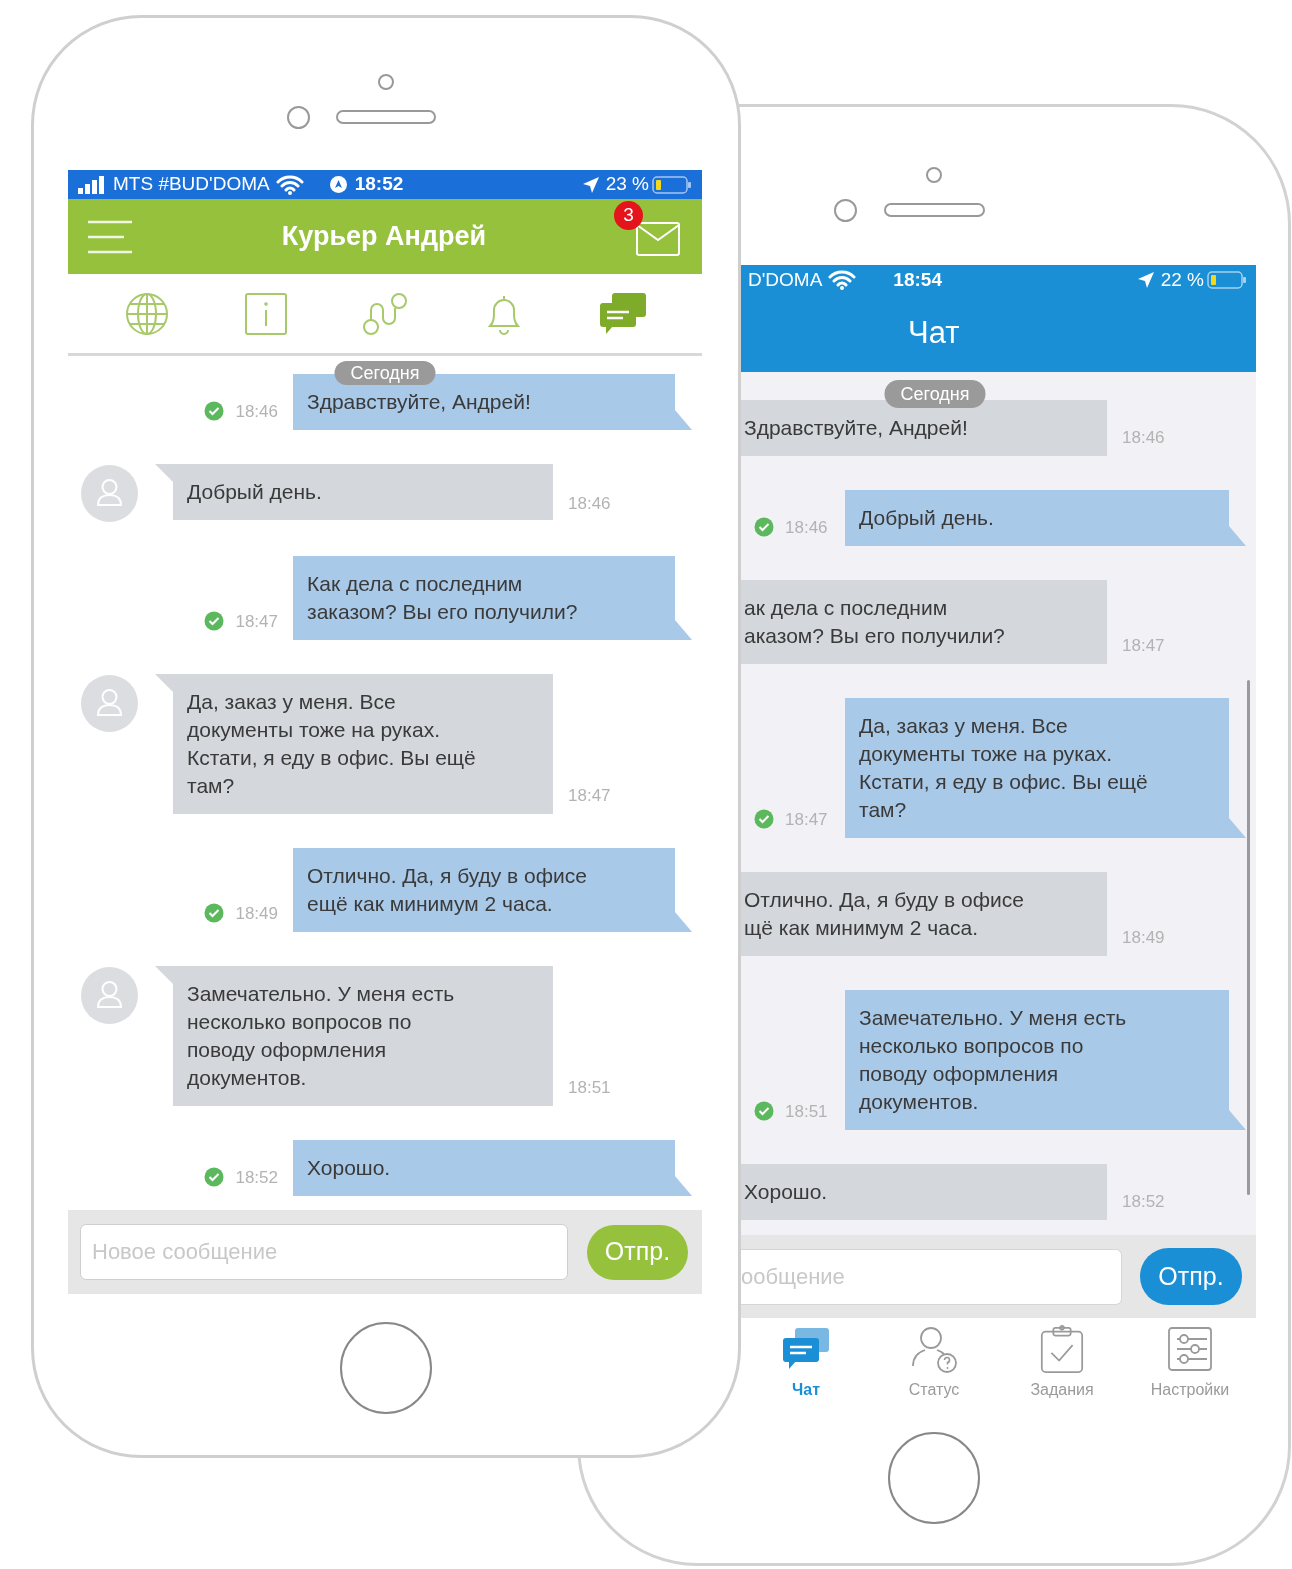 The width and height of the screenshot is (1292, 1569). What do you see at coordinates (806, 1364) in the screenshot?
I see `tab-button: Чат` at bounding box center [806, 1364].